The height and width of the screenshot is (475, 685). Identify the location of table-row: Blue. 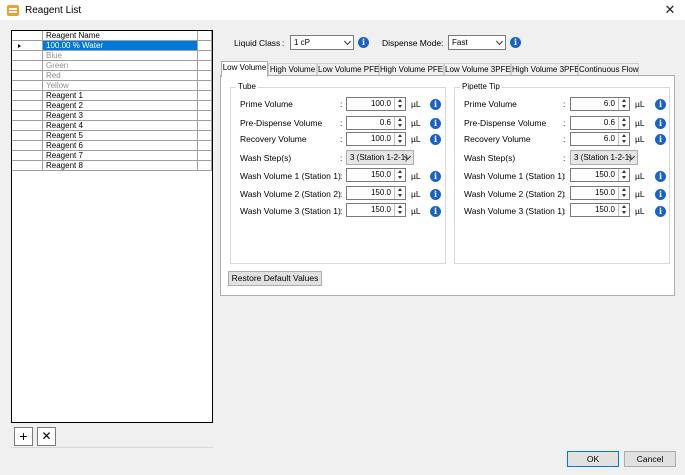
(112, 56).